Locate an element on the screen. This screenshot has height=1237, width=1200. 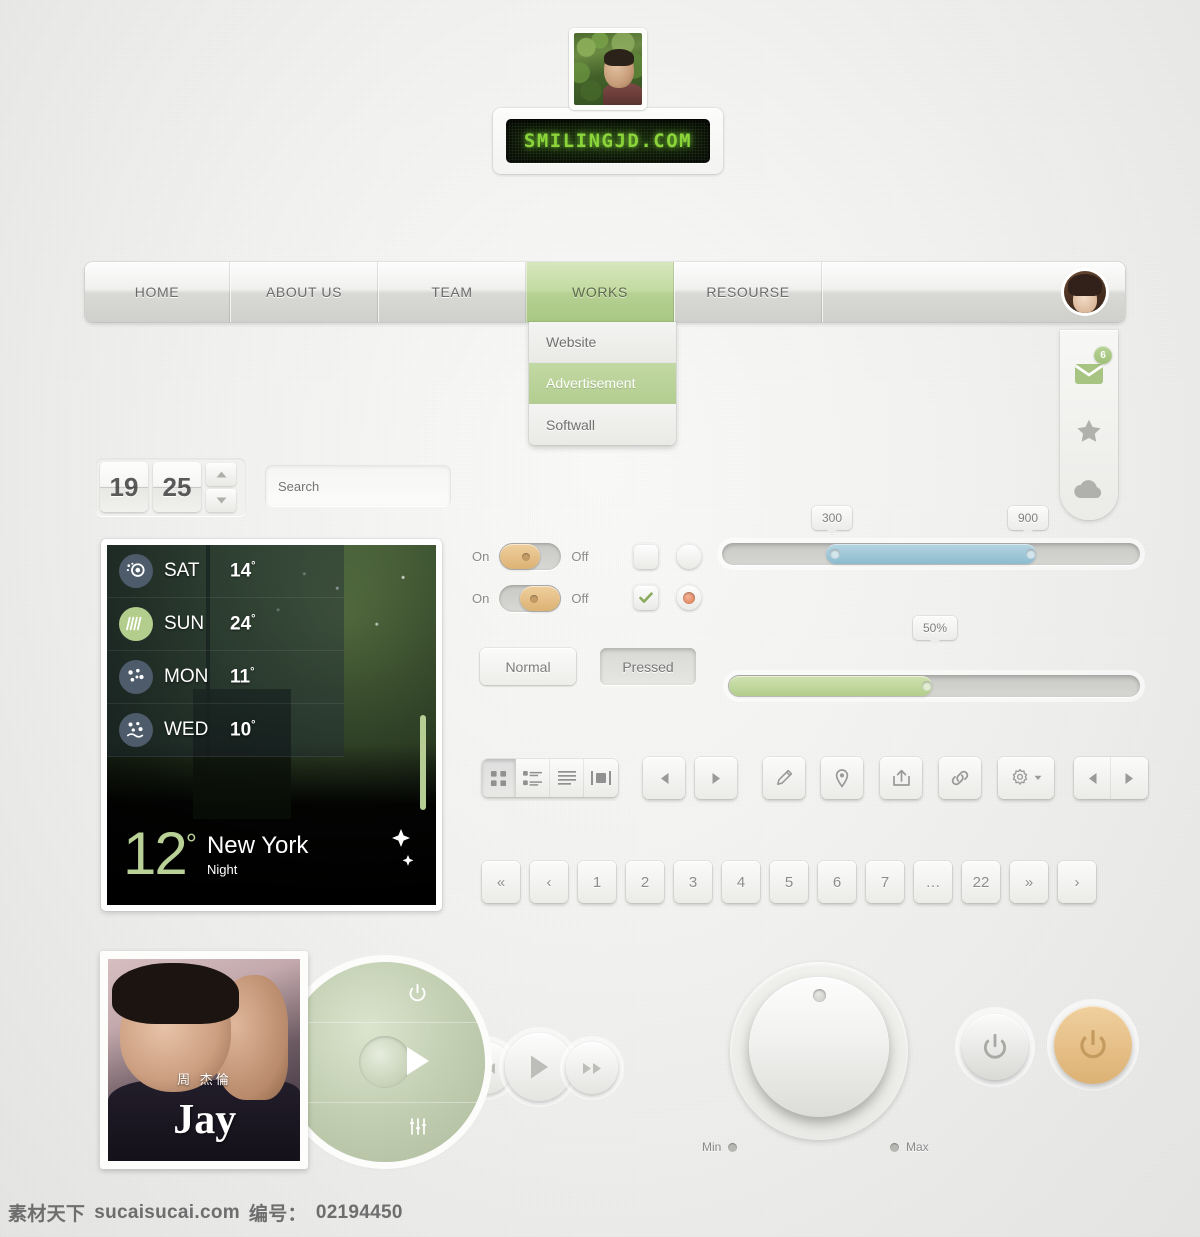
toolbar-nav-pair is located at coordinates (1111, 778).